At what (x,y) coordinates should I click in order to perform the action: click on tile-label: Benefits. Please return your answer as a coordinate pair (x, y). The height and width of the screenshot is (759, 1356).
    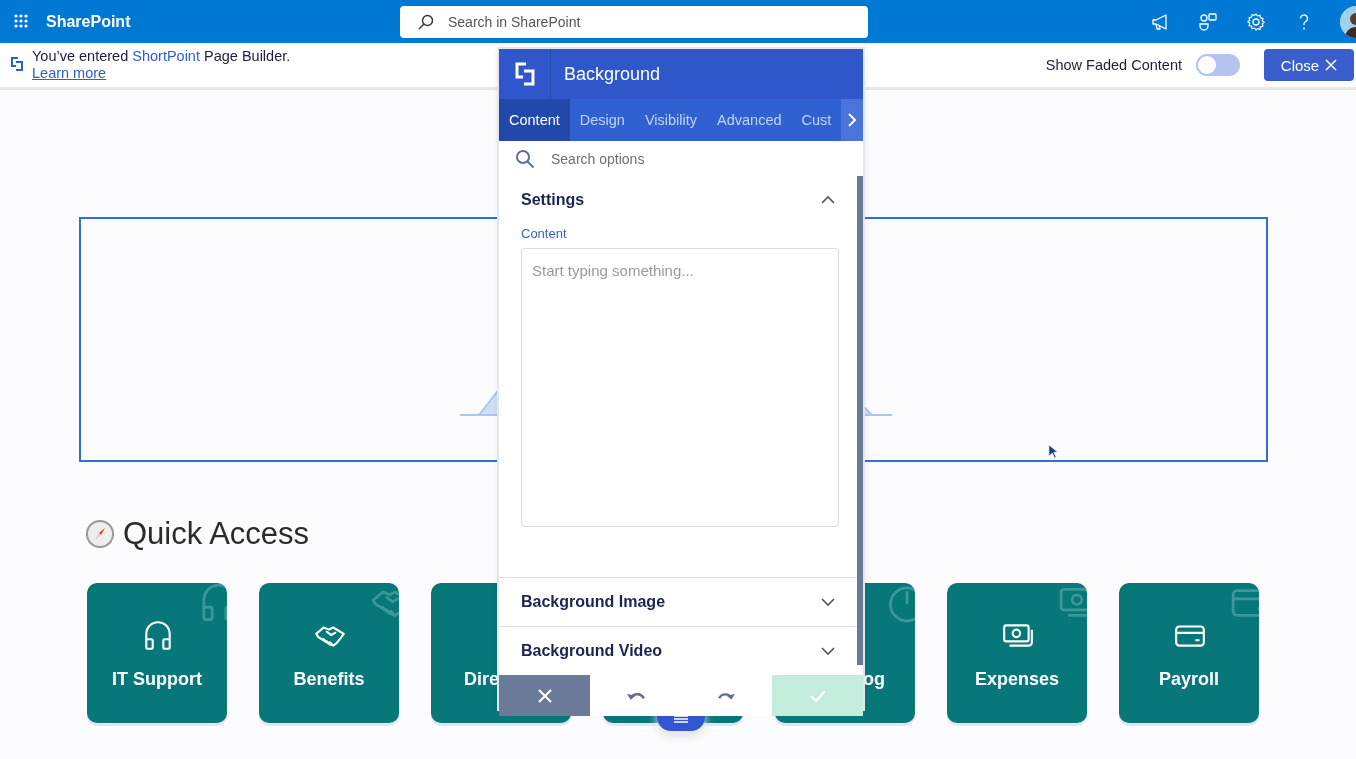
    Looking at the image, I should click on (329, 679).